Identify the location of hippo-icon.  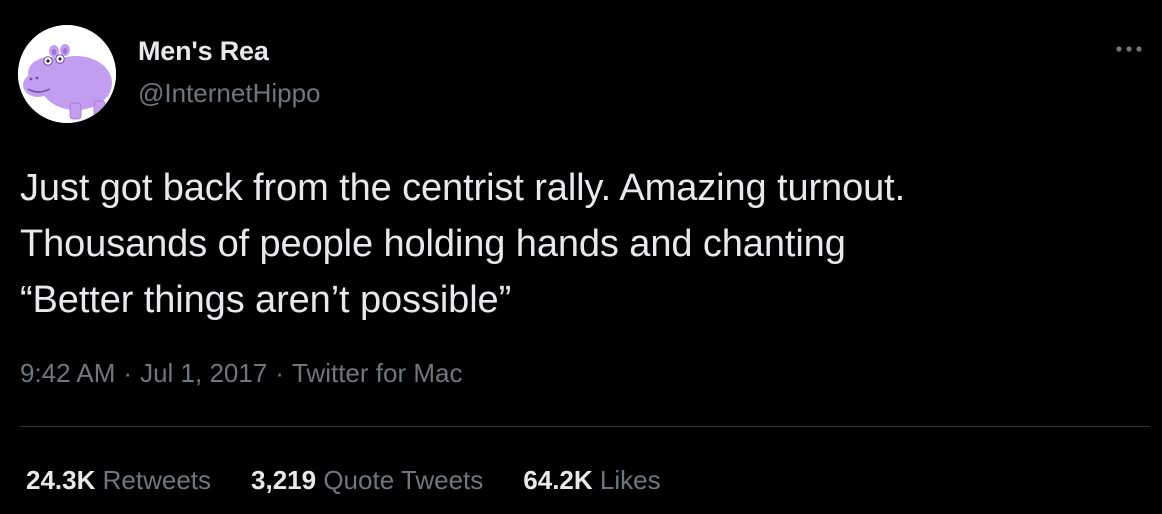
(67, 74).